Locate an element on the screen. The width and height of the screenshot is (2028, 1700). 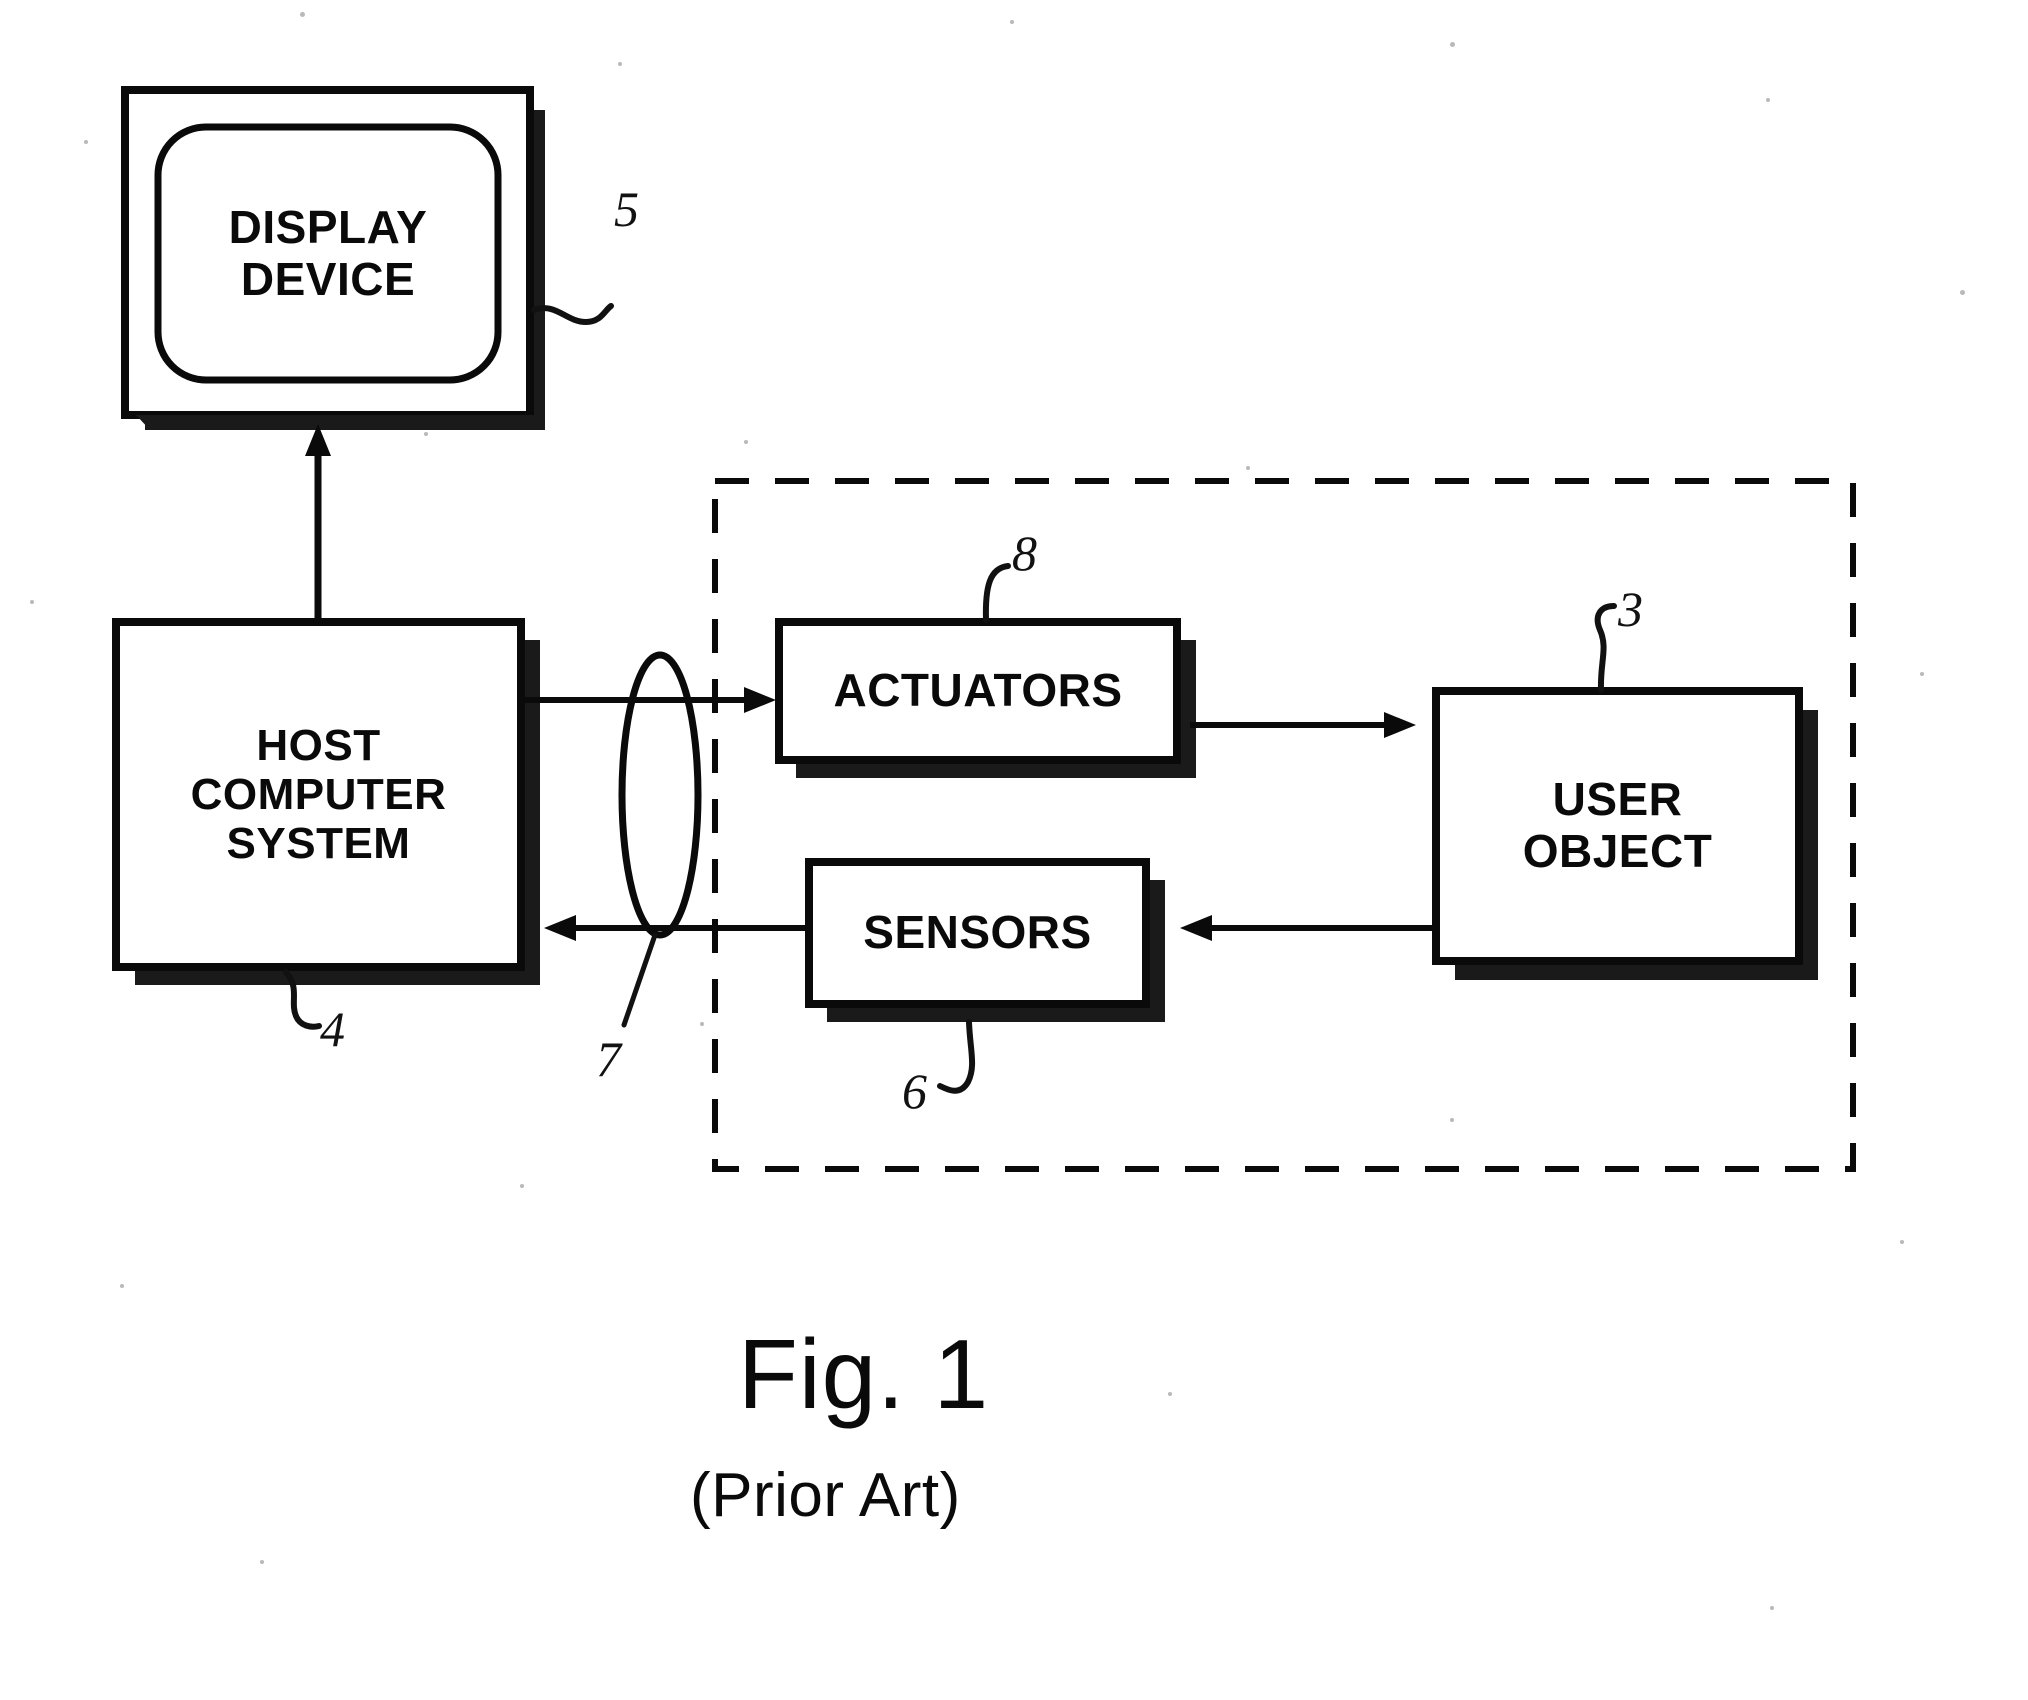
ref-numeral-5: 5 is located at coordinates (626, 209).